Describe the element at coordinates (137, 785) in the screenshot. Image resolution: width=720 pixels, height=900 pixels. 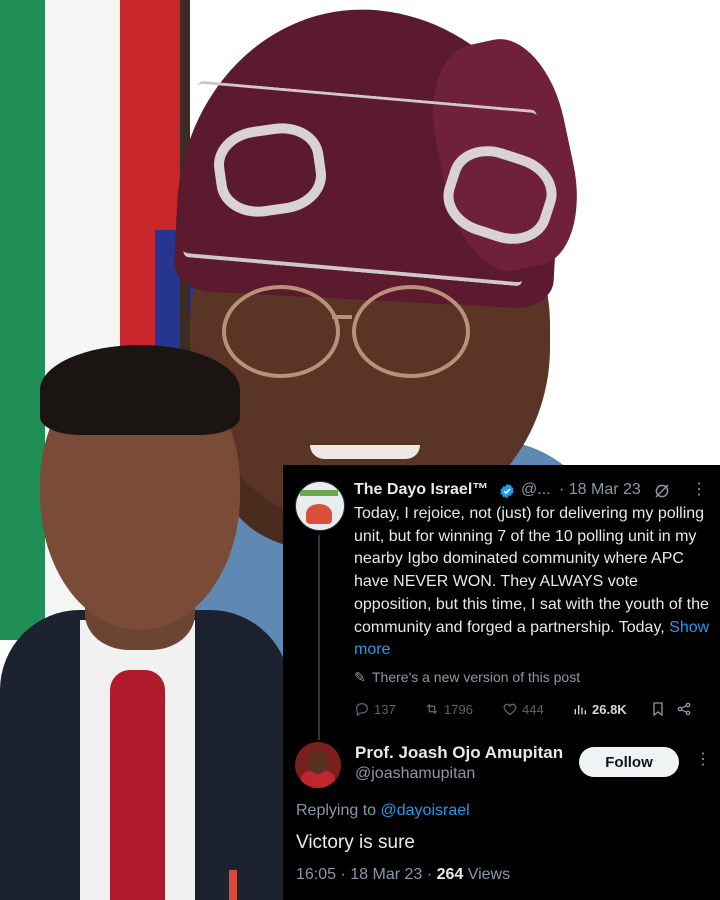
I see `man-left-tie` at that location.